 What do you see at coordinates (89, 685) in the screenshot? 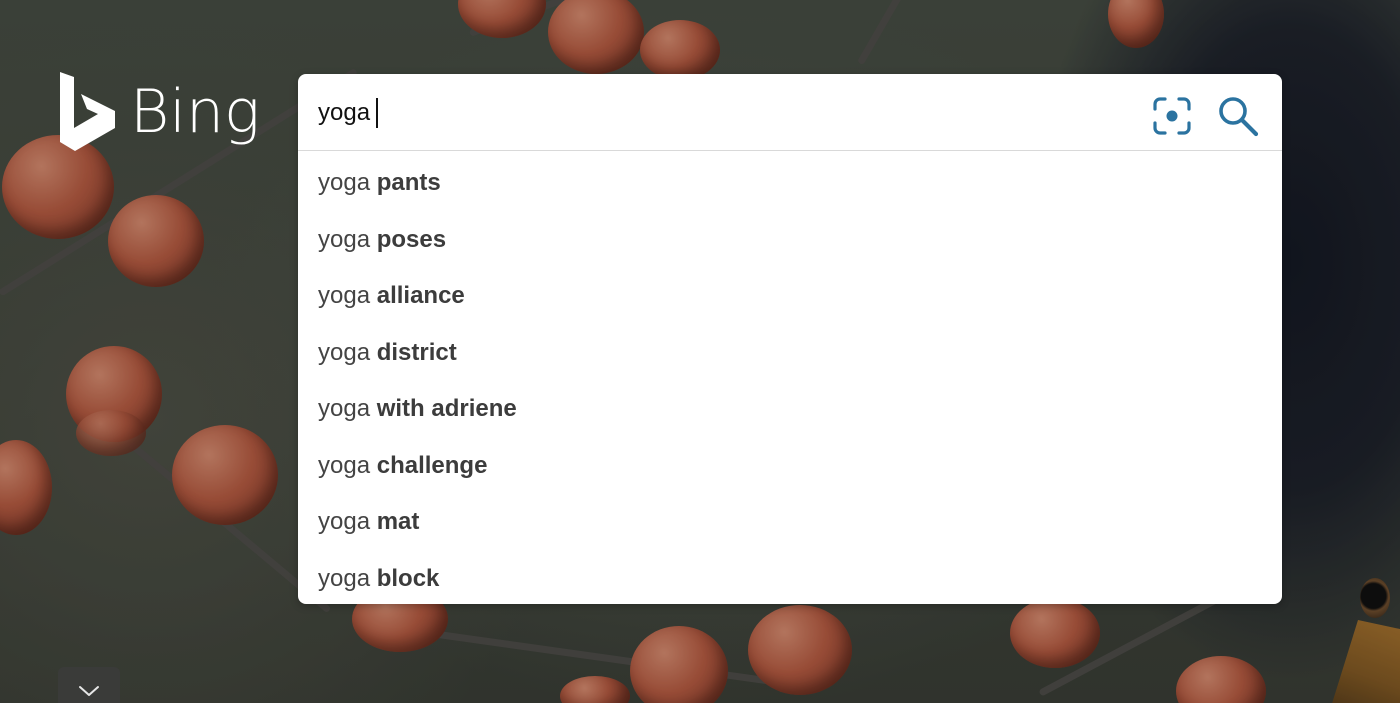
I see `scroll-down-button` at bounding box center [89, 685].